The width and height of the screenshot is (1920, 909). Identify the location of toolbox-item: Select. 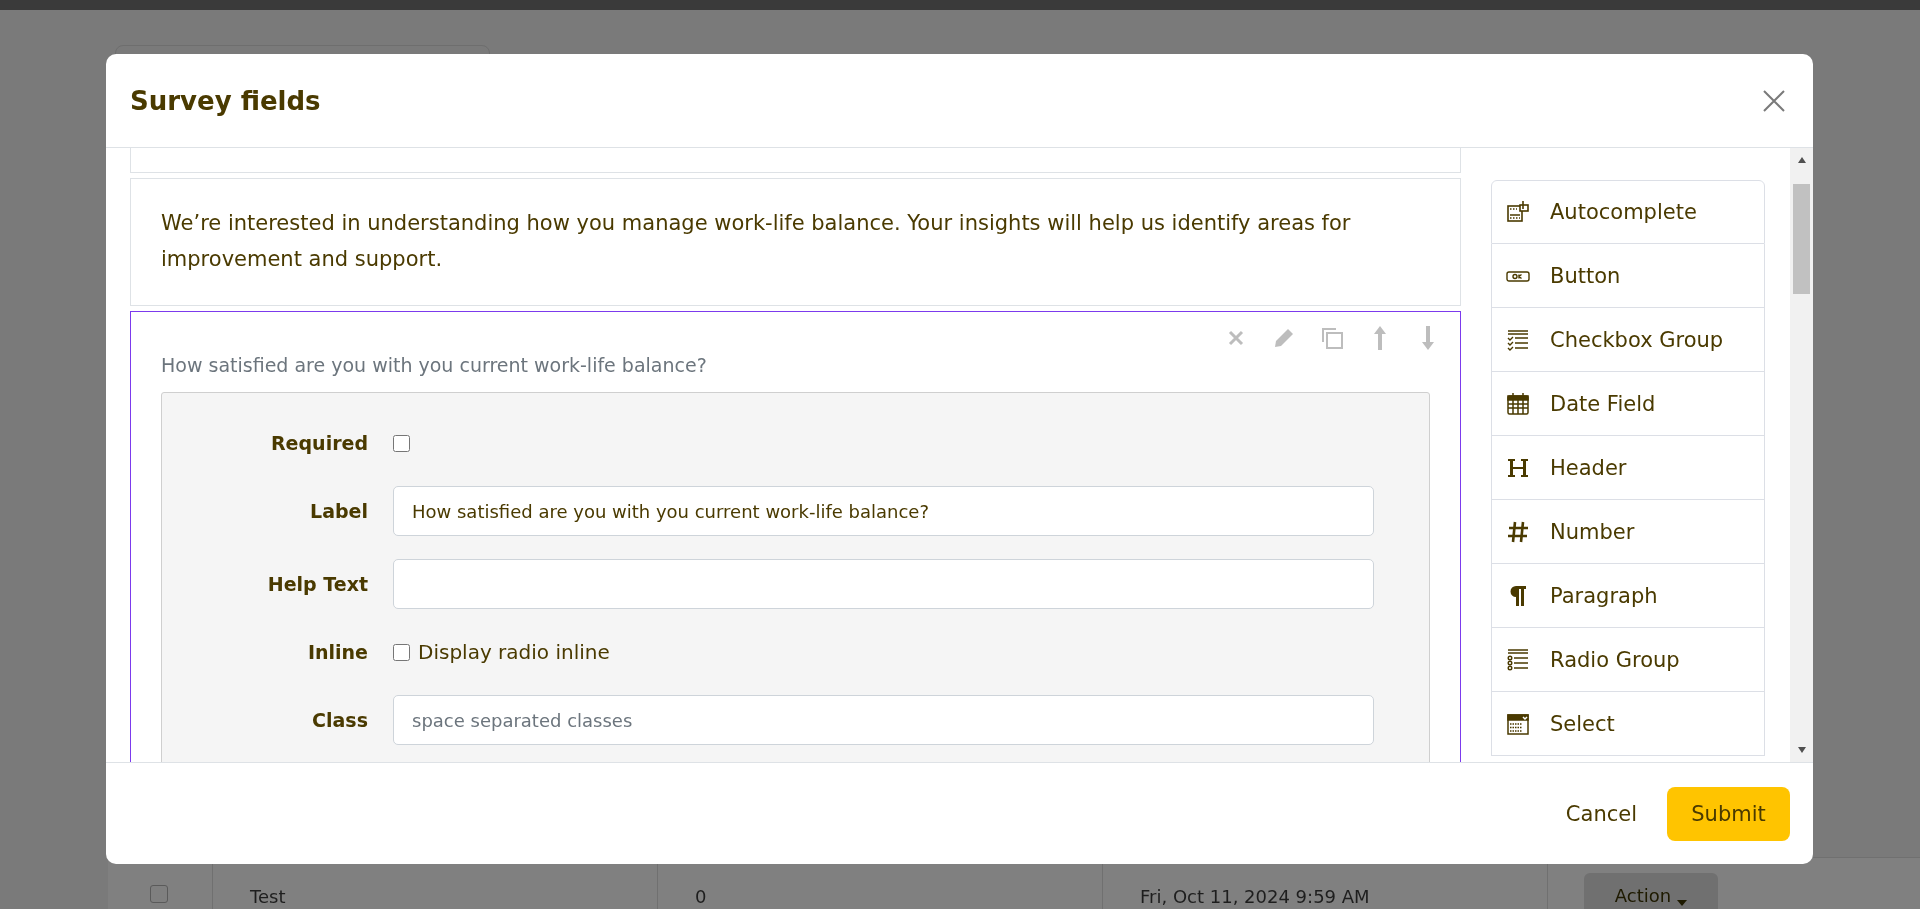
(1628, 724).